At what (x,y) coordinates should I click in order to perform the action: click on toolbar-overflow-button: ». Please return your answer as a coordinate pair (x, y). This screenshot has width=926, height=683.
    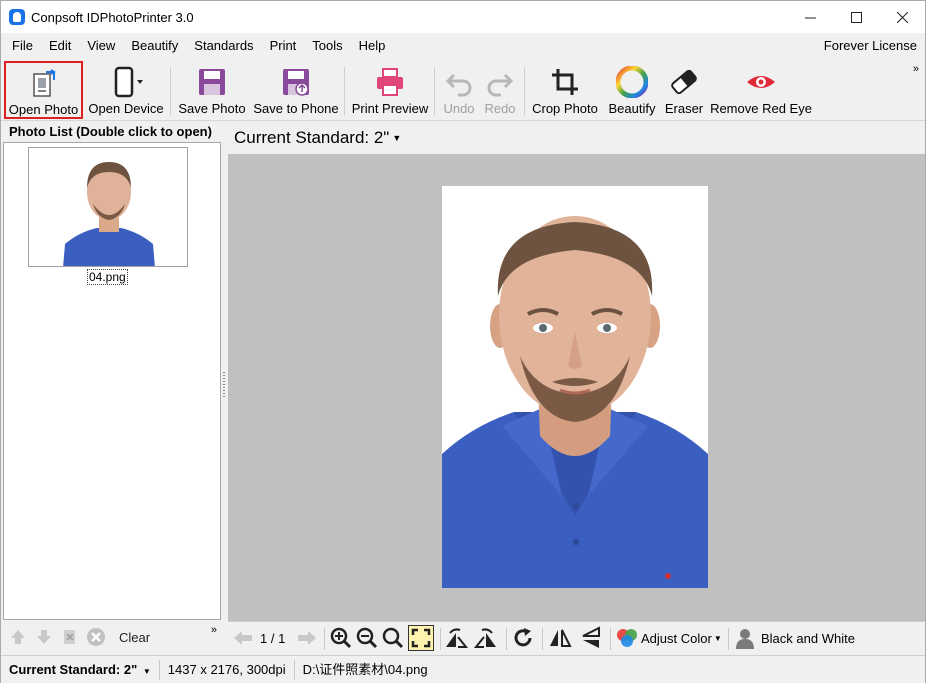
    Looking at the image, I should click on (916, 69).